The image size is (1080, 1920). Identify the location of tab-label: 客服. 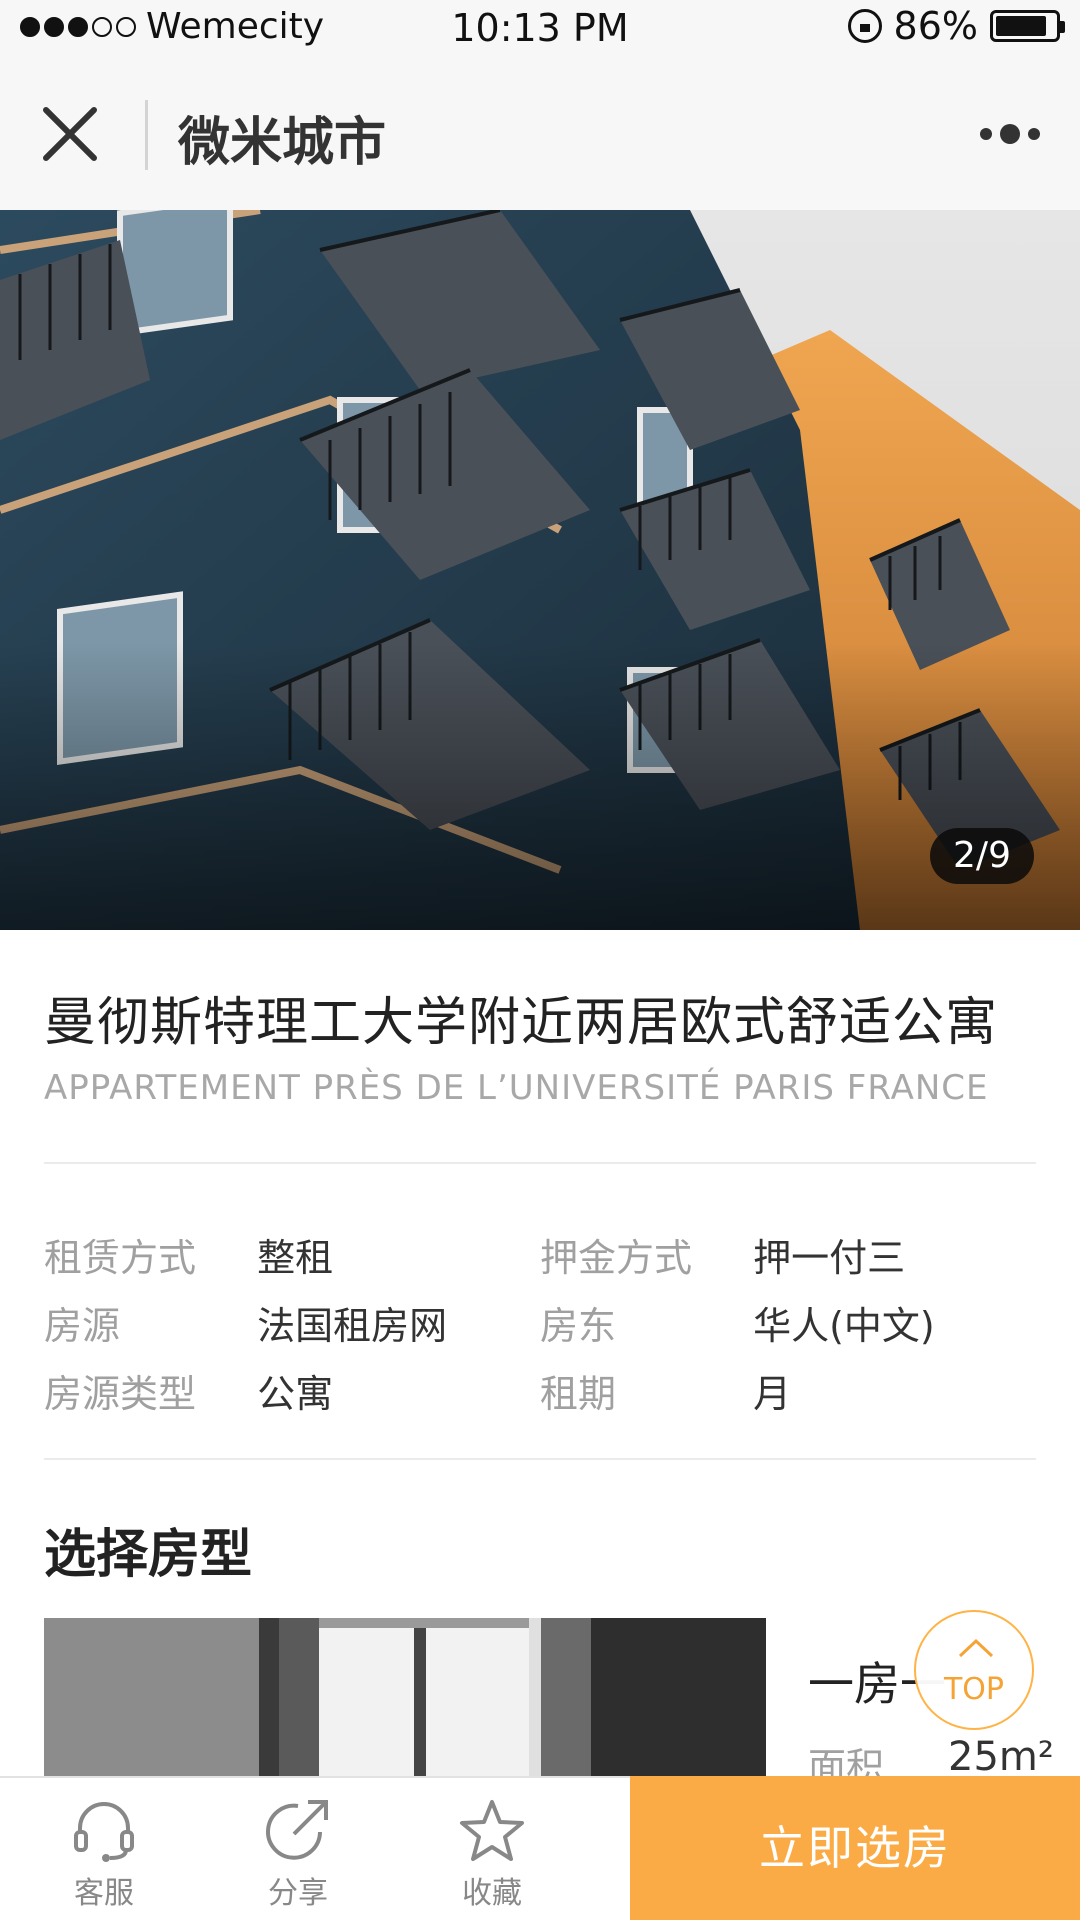
(104, 1893).